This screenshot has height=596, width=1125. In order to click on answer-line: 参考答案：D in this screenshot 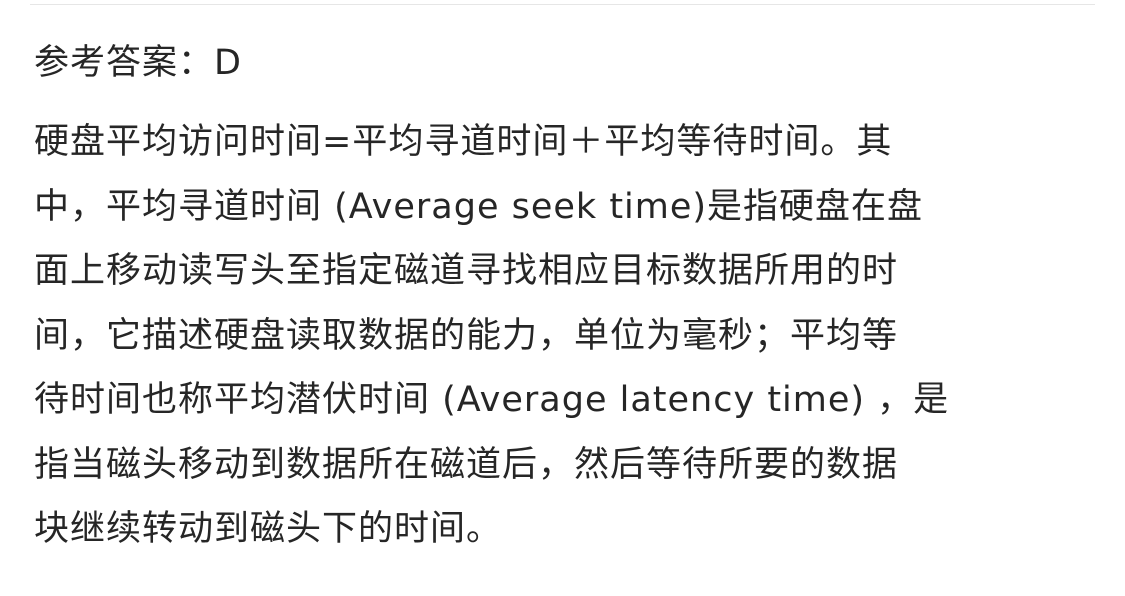, I will do `click(564, 63)`.